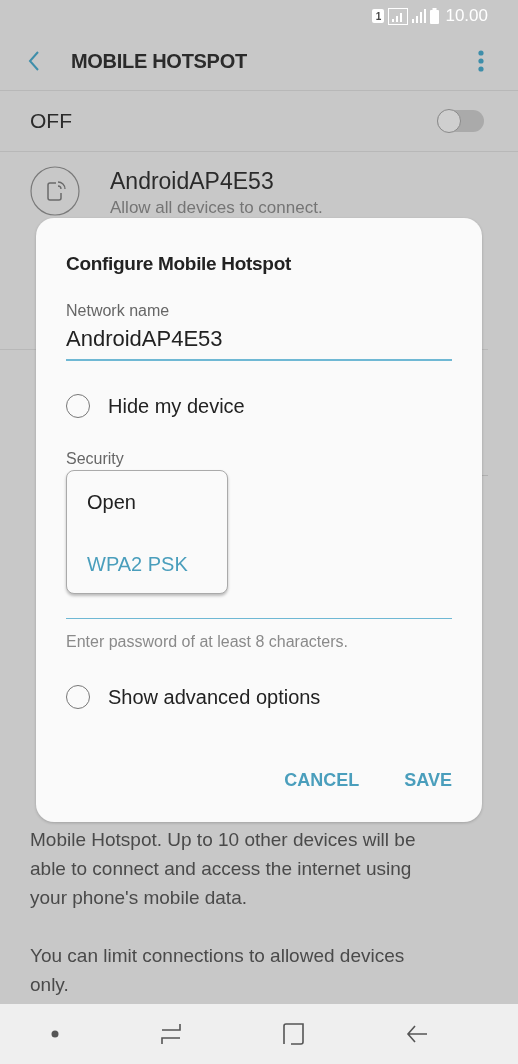 The image size is (518, 1064). Describe the element at coordinates (147, 502) in the screenshot. I see `menu-item: Open` at that location.